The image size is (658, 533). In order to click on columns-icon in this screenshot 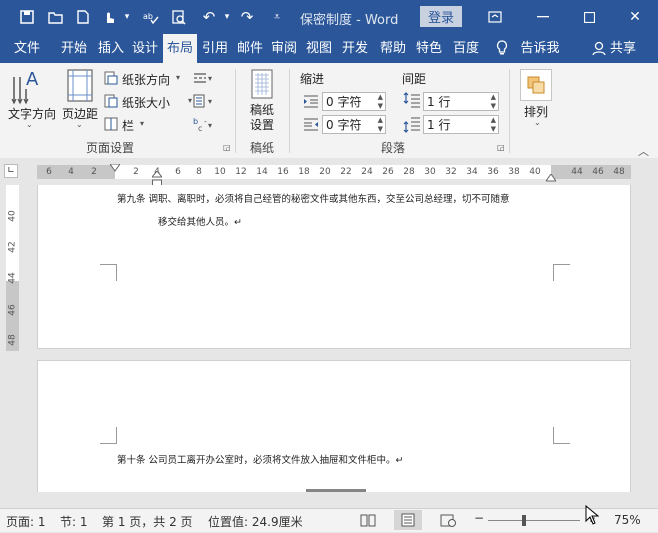, I will do `click(111, 124)`.